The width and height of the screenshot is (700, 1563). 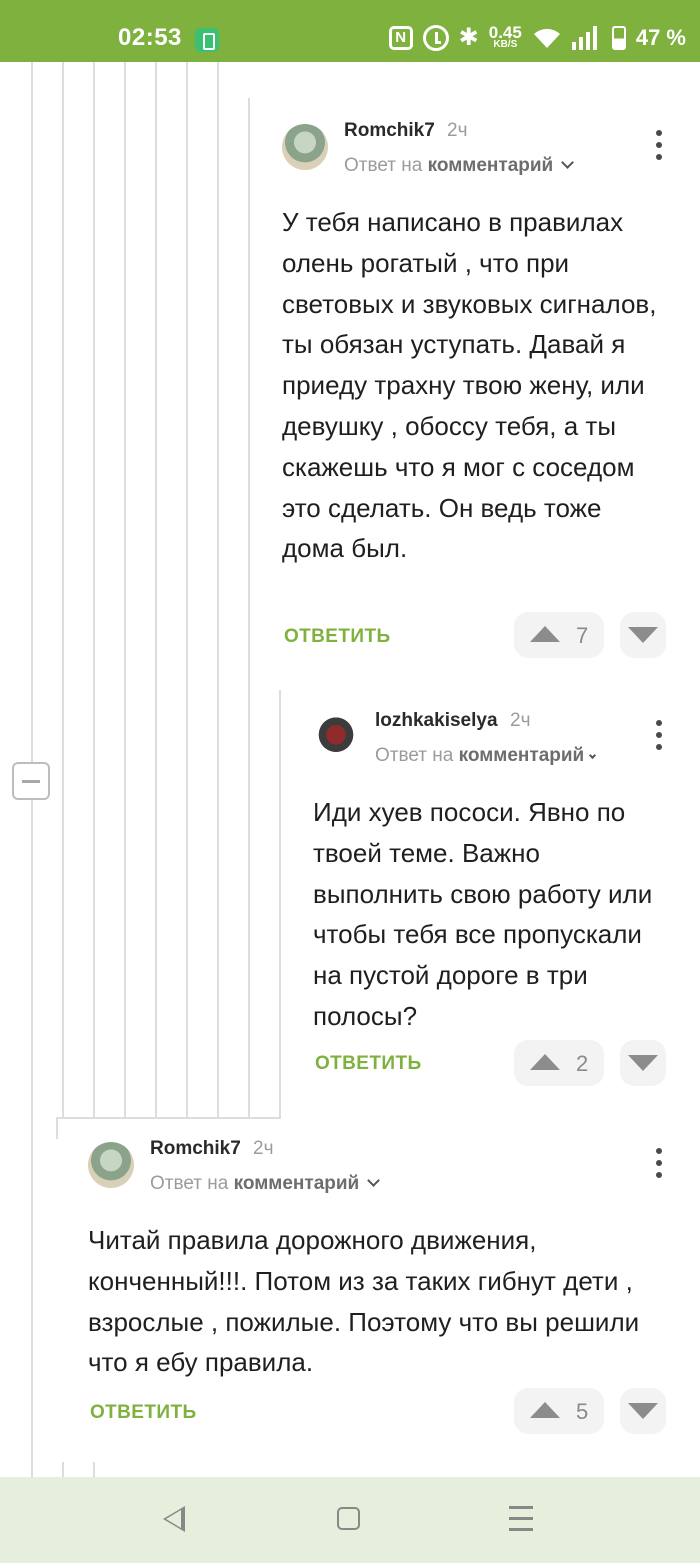 I want to click on network-speed-unit: KB/S, so click(x=505, y=44).